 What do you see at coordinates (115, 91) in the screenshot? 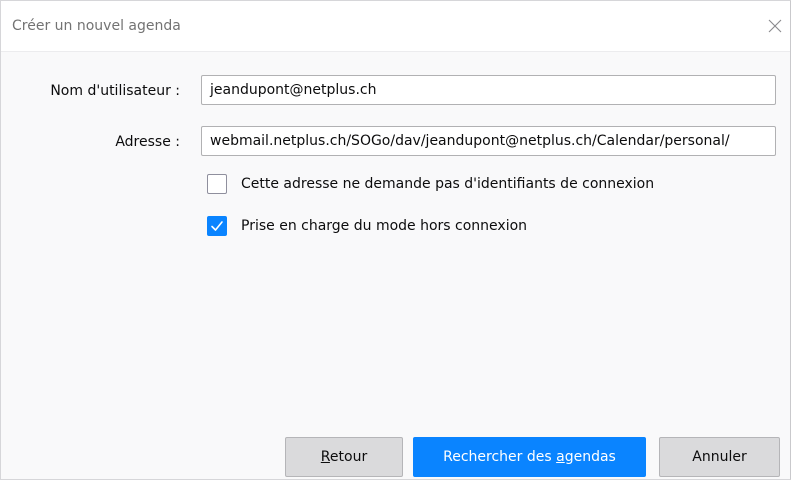
I see `username-label: Nom d'utilisateur :` at bounding box center [115, 91].